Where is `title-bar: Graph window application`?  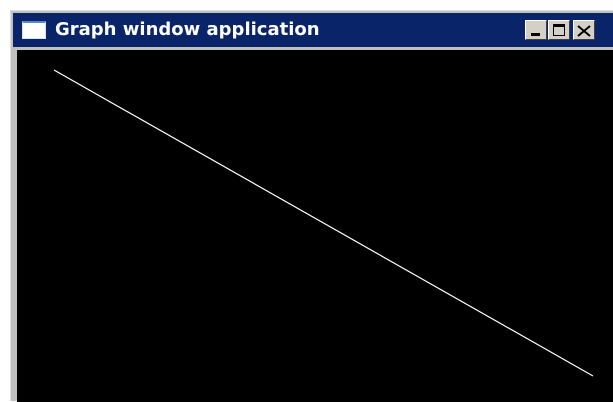 title-bar: Graph window application is located at coordinates (313, 30).